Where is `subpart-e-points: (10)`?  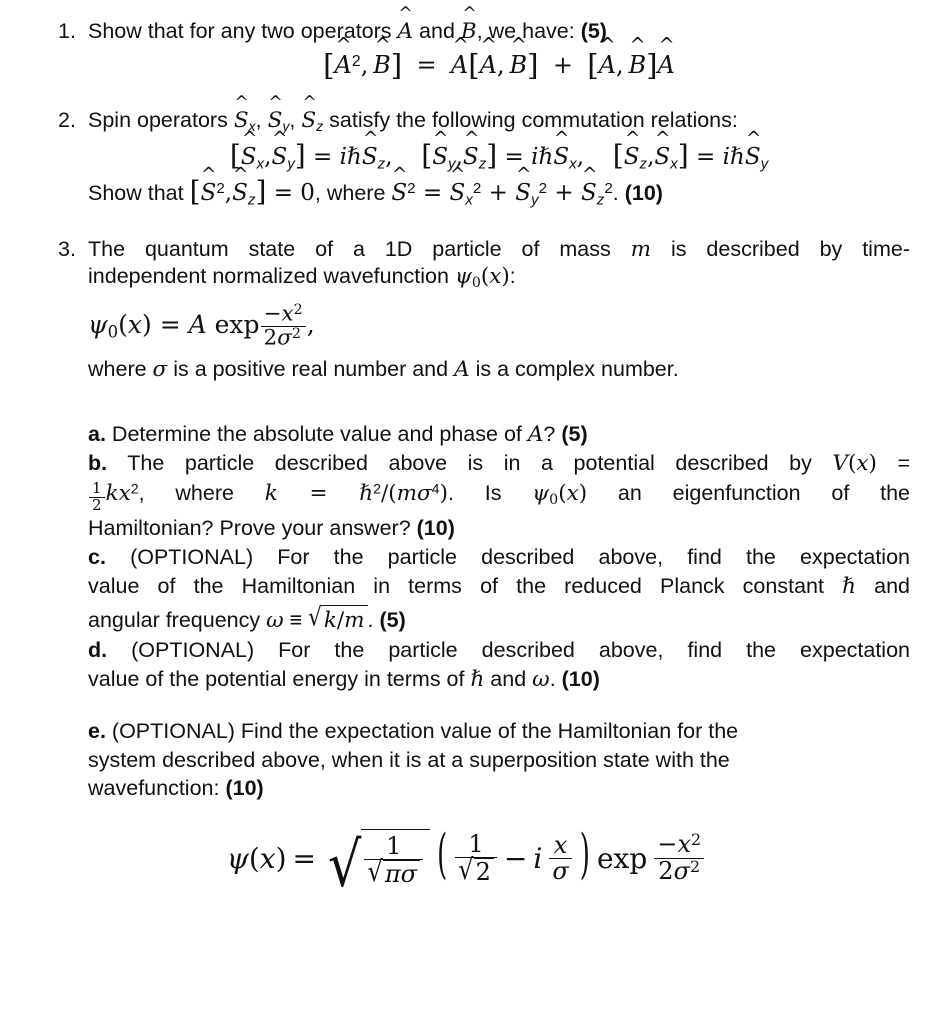 subpart-e-points: (10) is located at coordinates (244, 788).